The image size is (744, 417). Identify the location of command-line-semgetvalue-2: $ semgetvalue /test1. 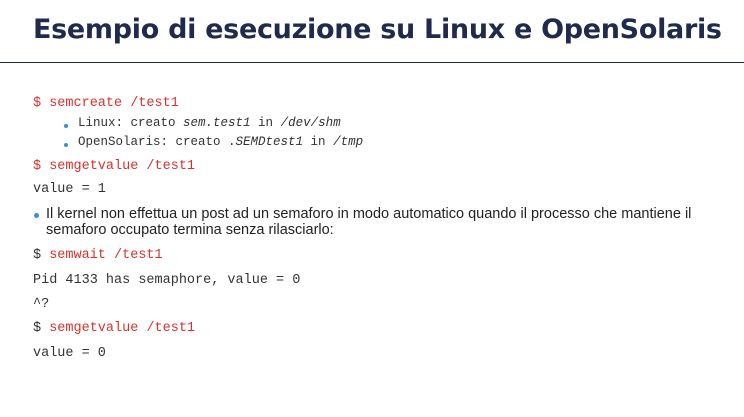
(114, 328).